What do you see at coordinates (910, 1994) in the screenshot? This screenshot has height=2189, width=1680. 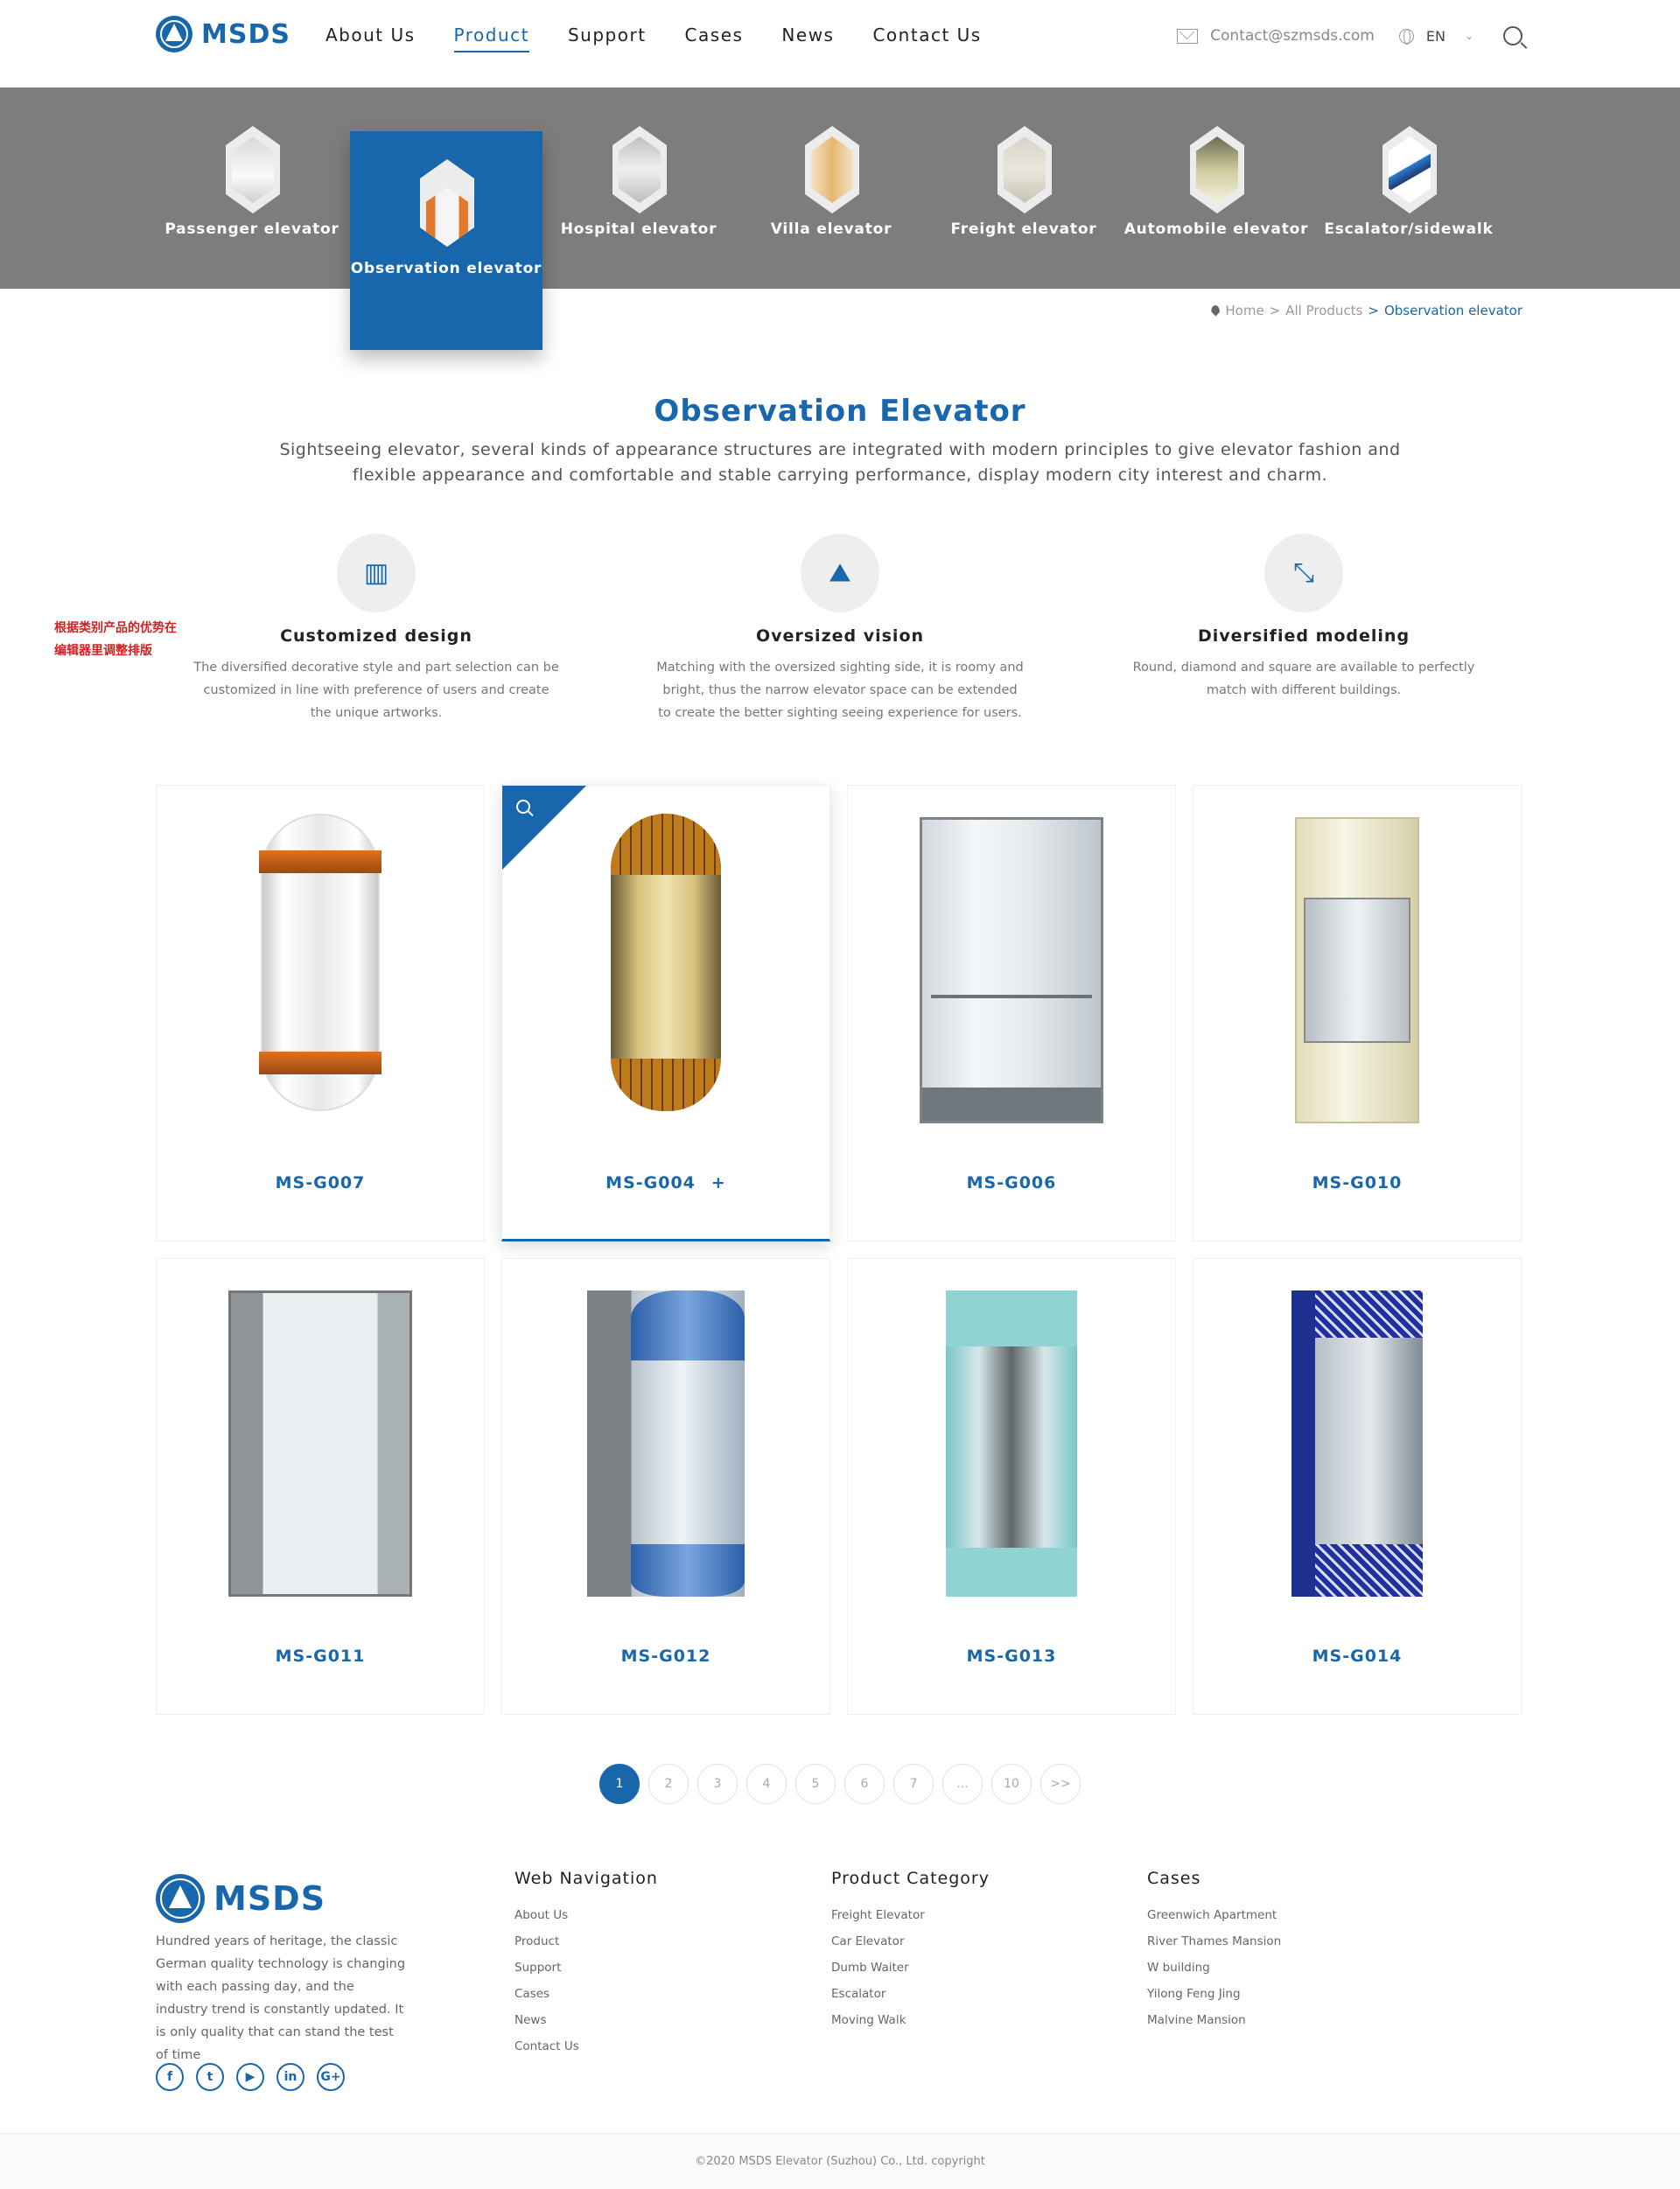 I see `footer-link: Escalator` at bounding box center [910, 1994].